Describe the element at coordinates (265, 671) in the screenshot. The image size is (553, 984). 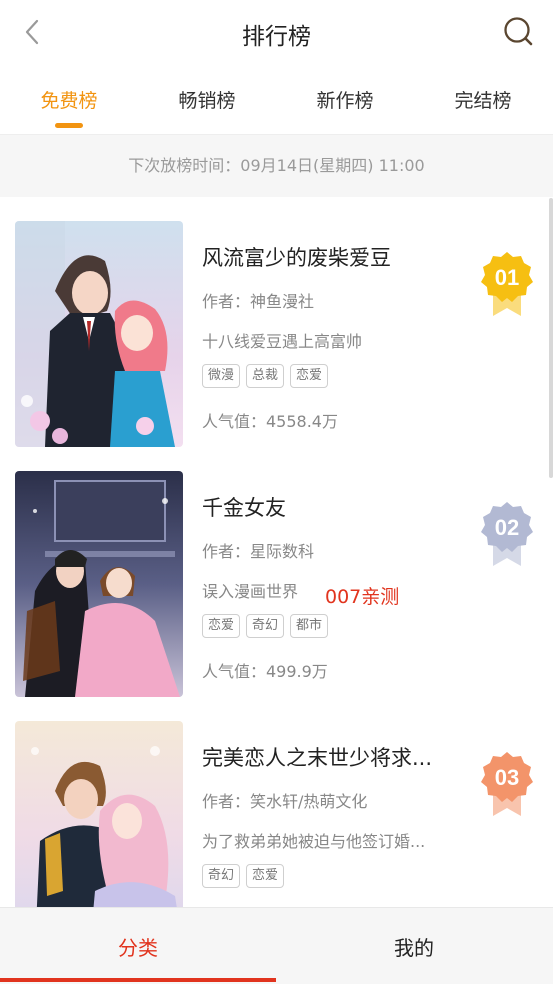
I see `popularity-value: 人气值：499.9万` at that location.